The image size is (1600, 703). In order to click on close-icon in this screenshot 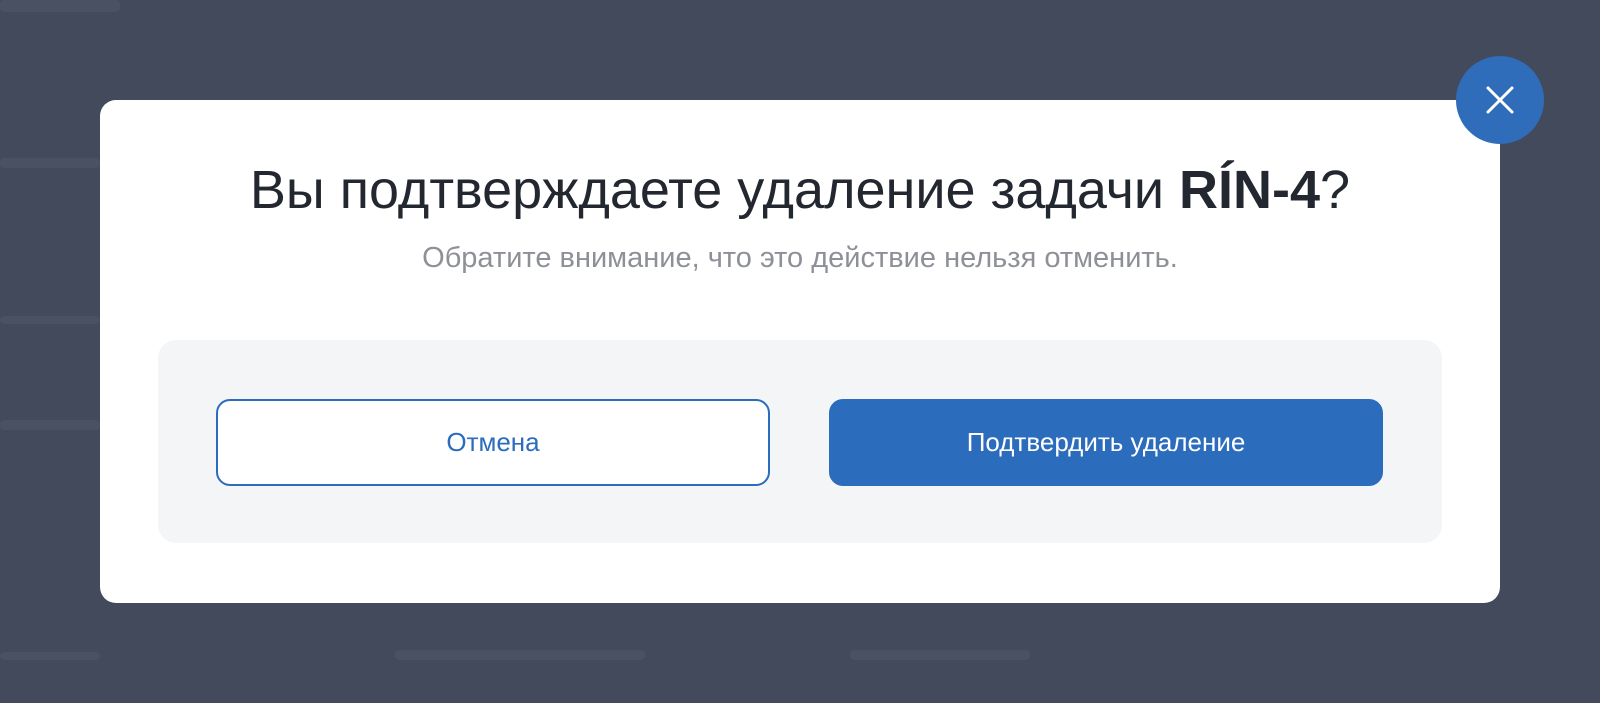, I will do `click(1500, 100)`.